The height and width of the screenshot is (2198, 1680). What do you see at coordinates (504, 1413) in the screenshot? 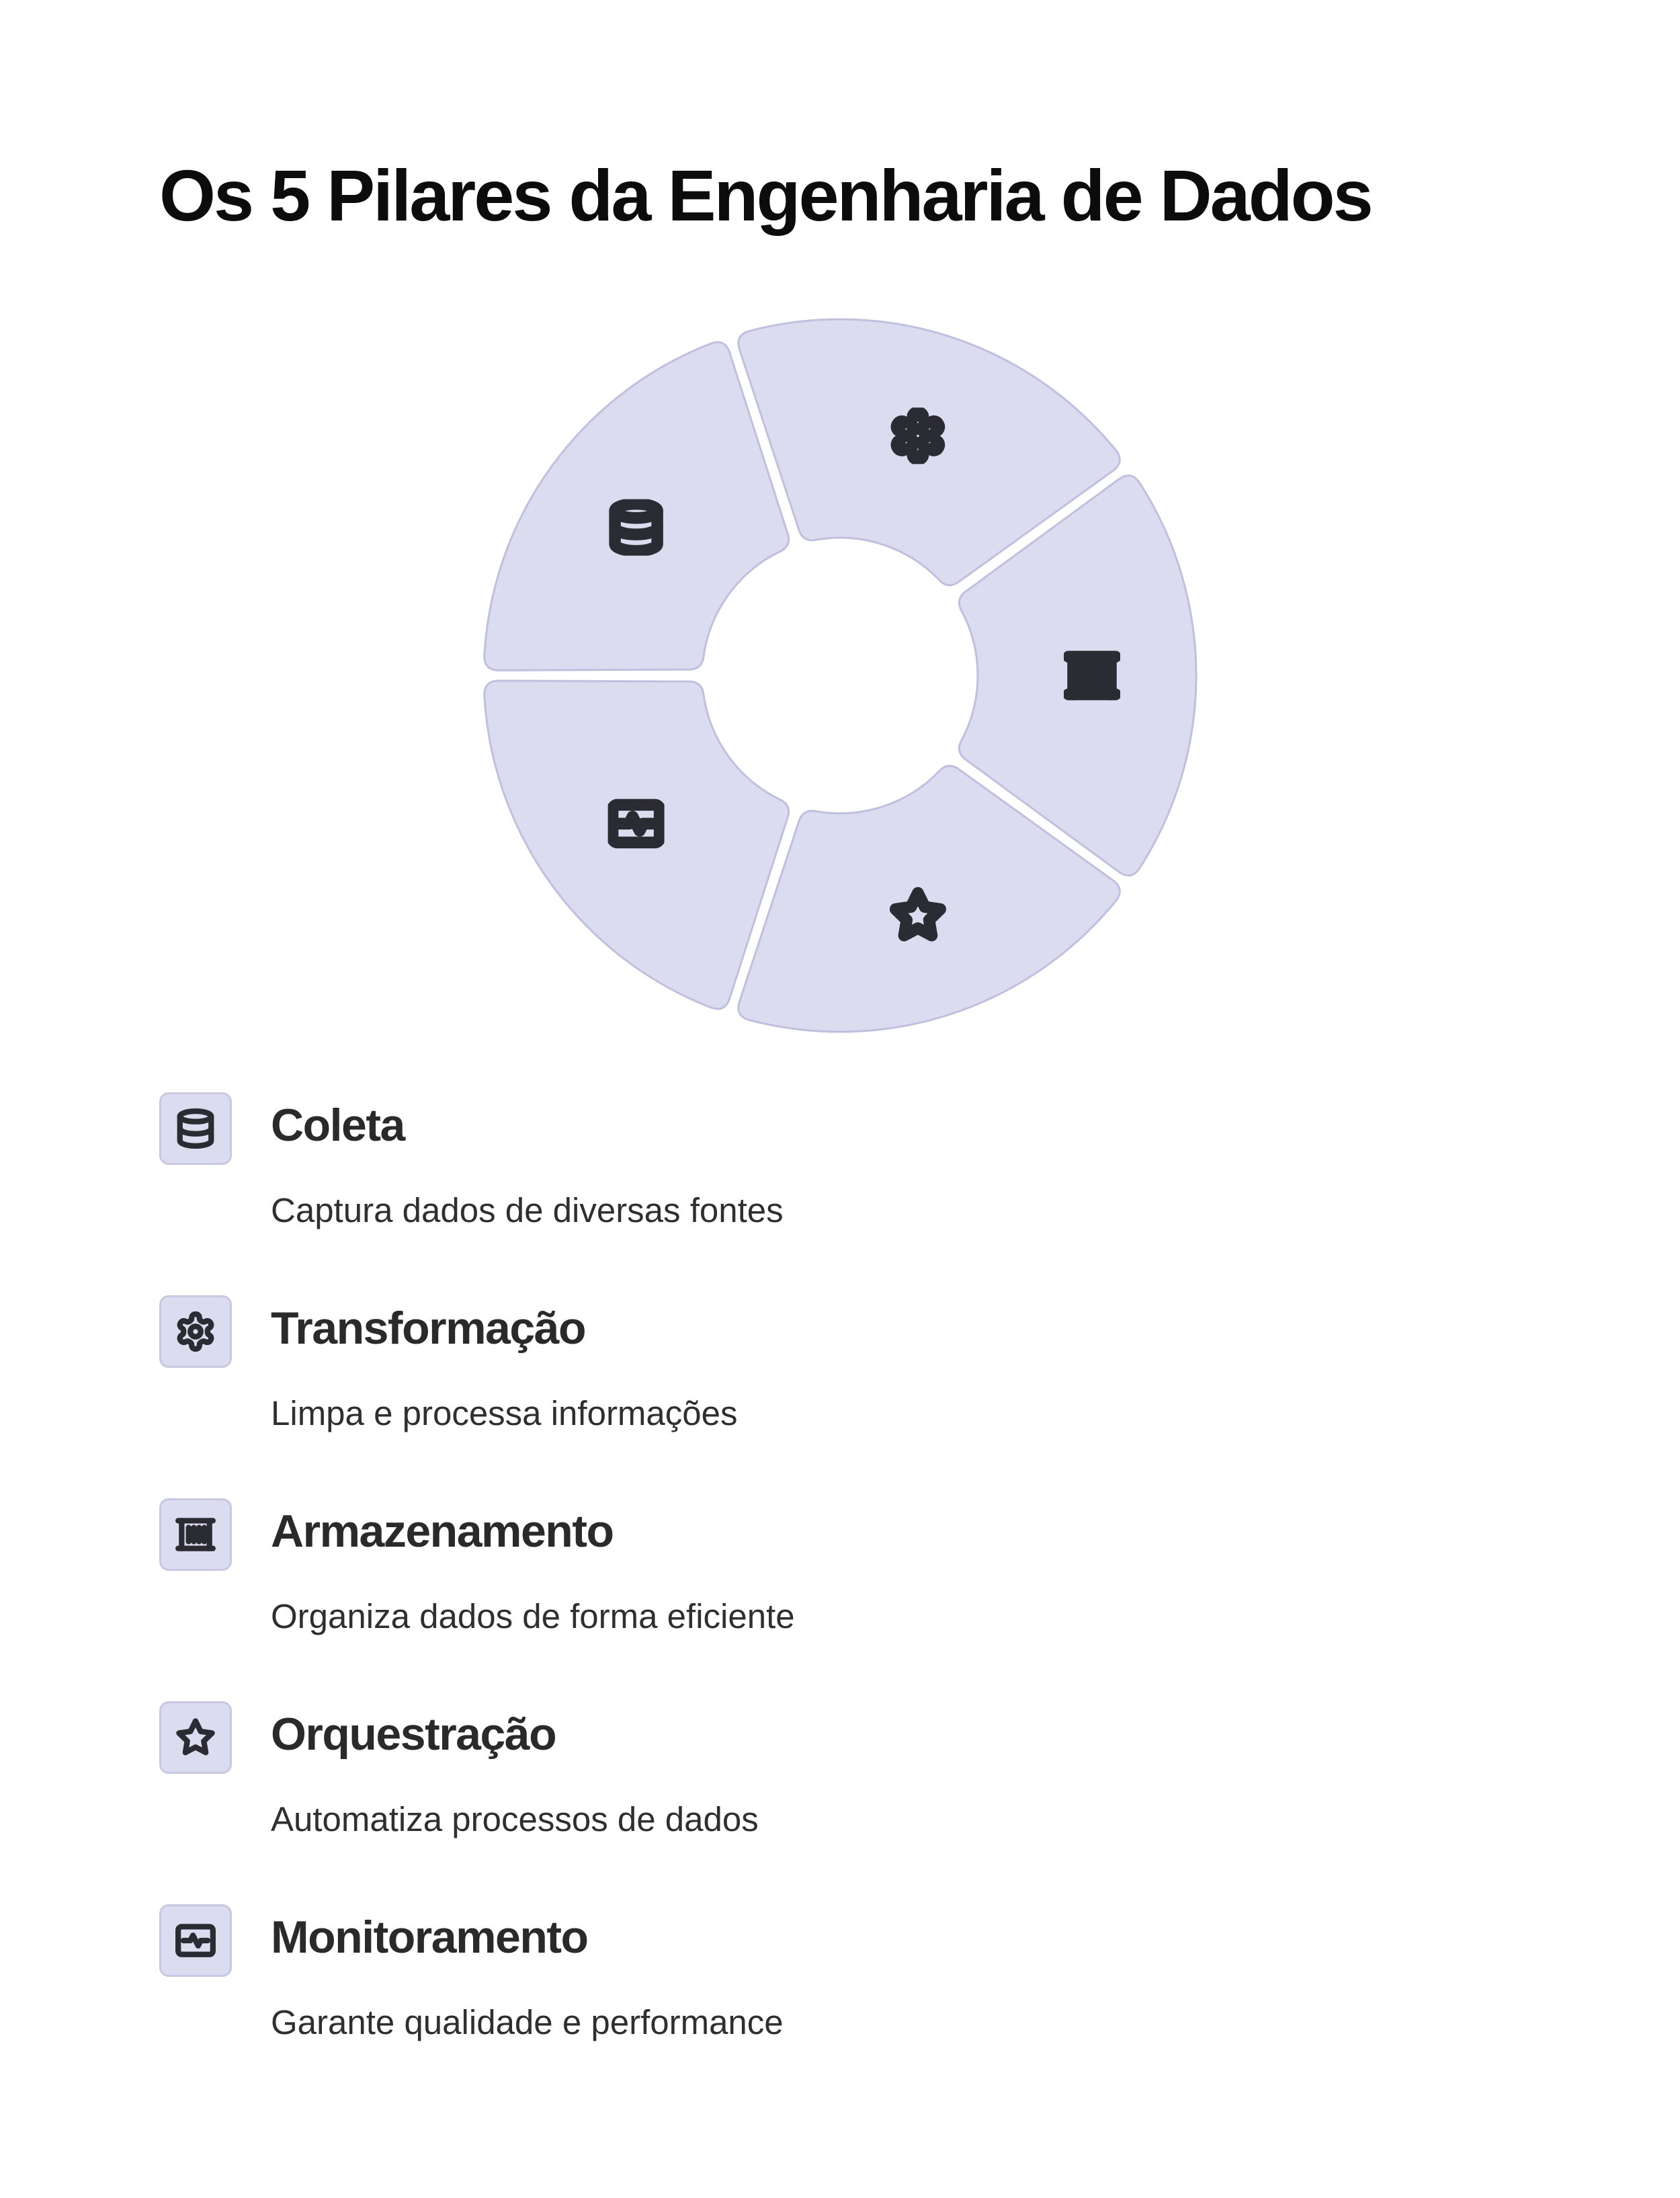
I see `pillar-description: Limpa e processa informações` at bounding box center [504, 1413].